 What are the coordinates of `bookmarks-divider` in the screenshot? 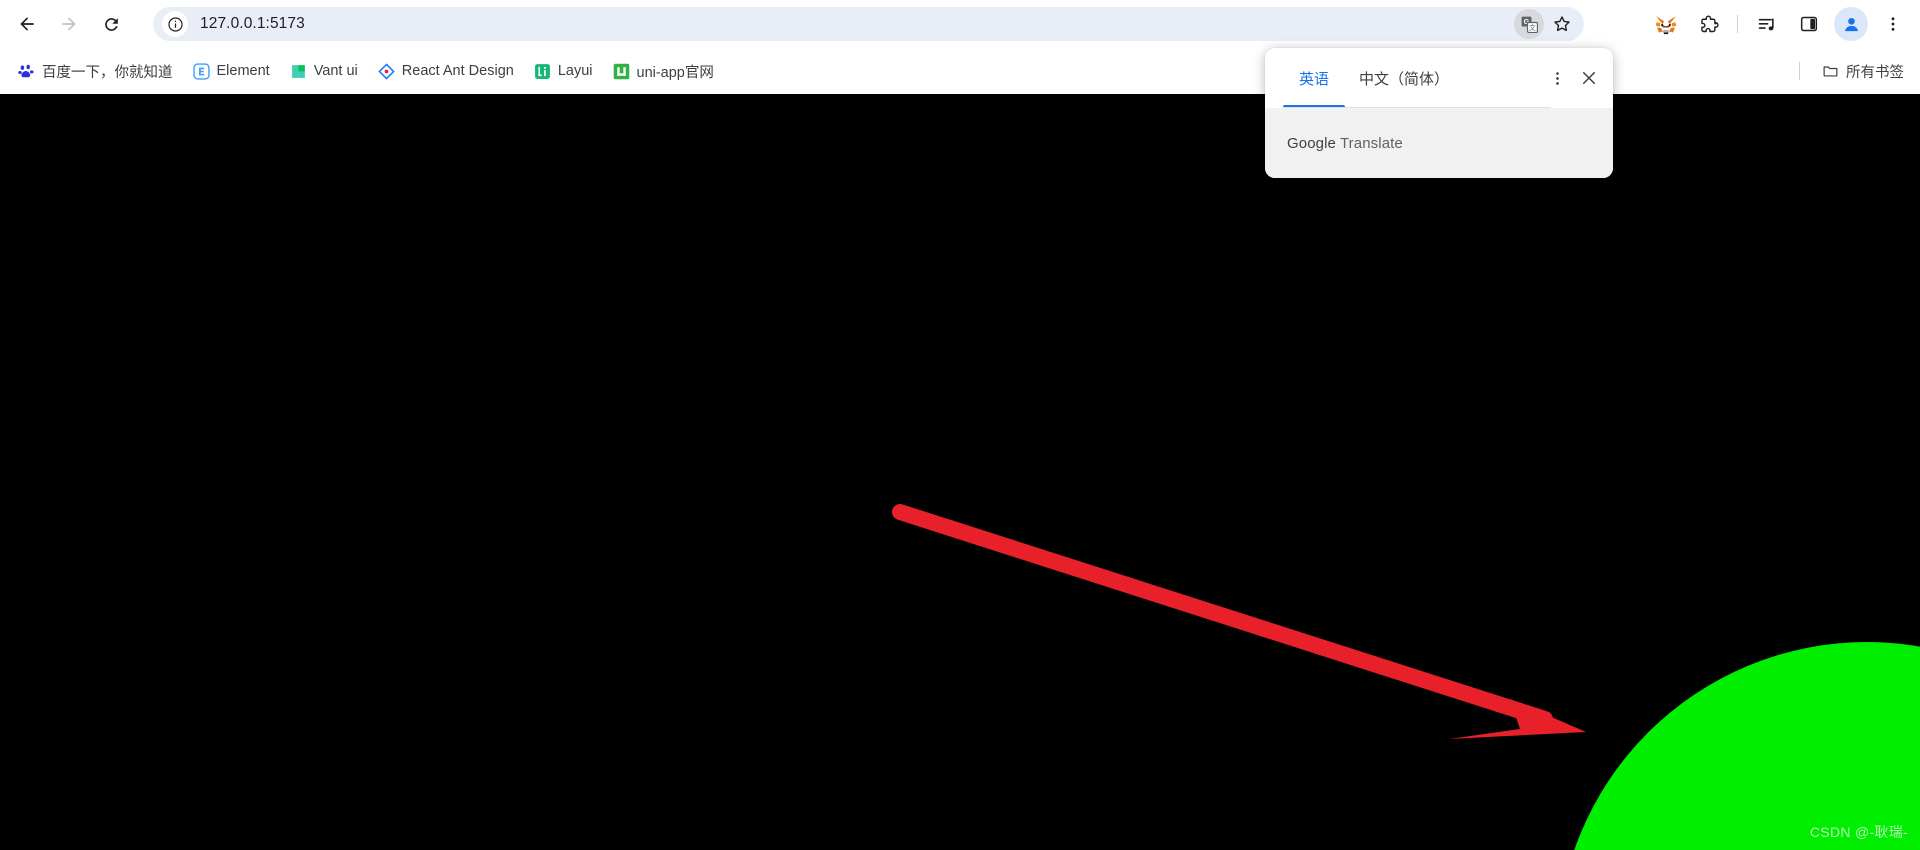 It's located at (1799, 71).